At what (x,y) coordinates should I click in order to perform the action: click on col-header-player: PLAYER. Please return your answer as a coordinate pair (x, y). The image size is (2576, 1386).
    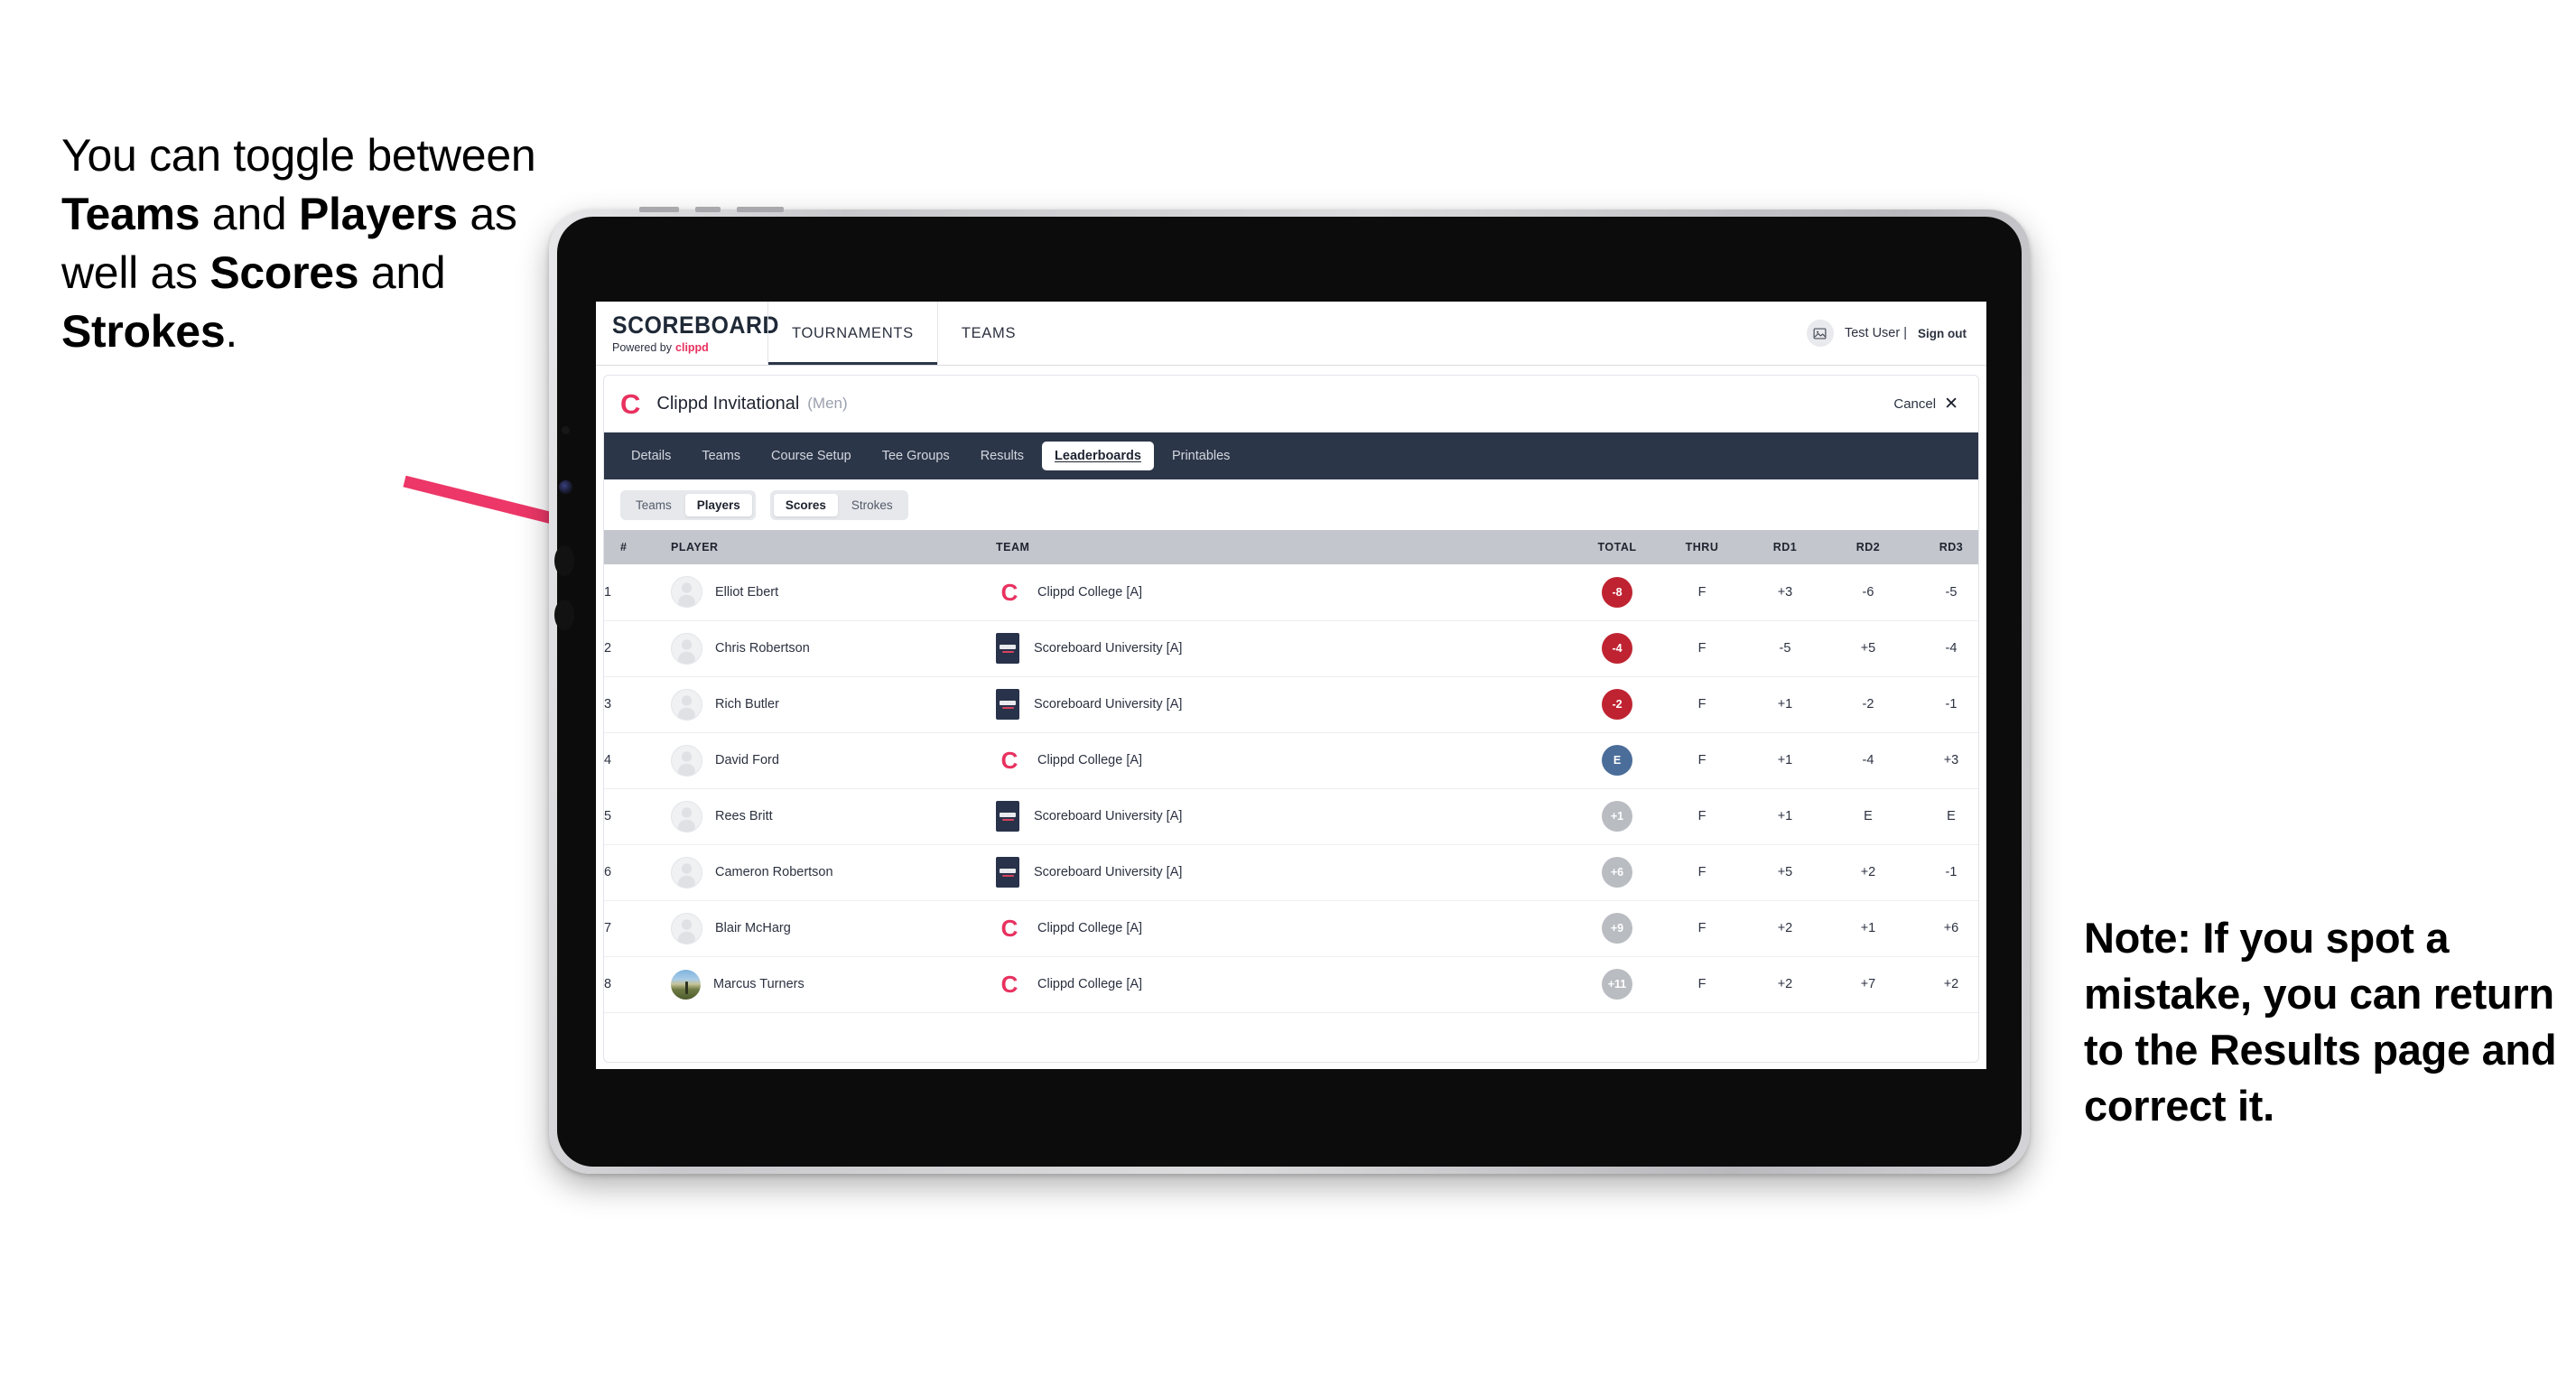
    Looking at the image, I should click on (833, 547).